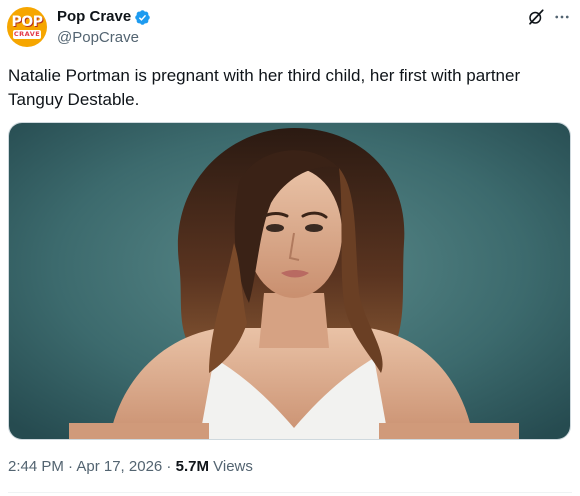  Describe the element at coordinates (142, 17) in the screenshot. I see `verified-badge-icon` at that location.